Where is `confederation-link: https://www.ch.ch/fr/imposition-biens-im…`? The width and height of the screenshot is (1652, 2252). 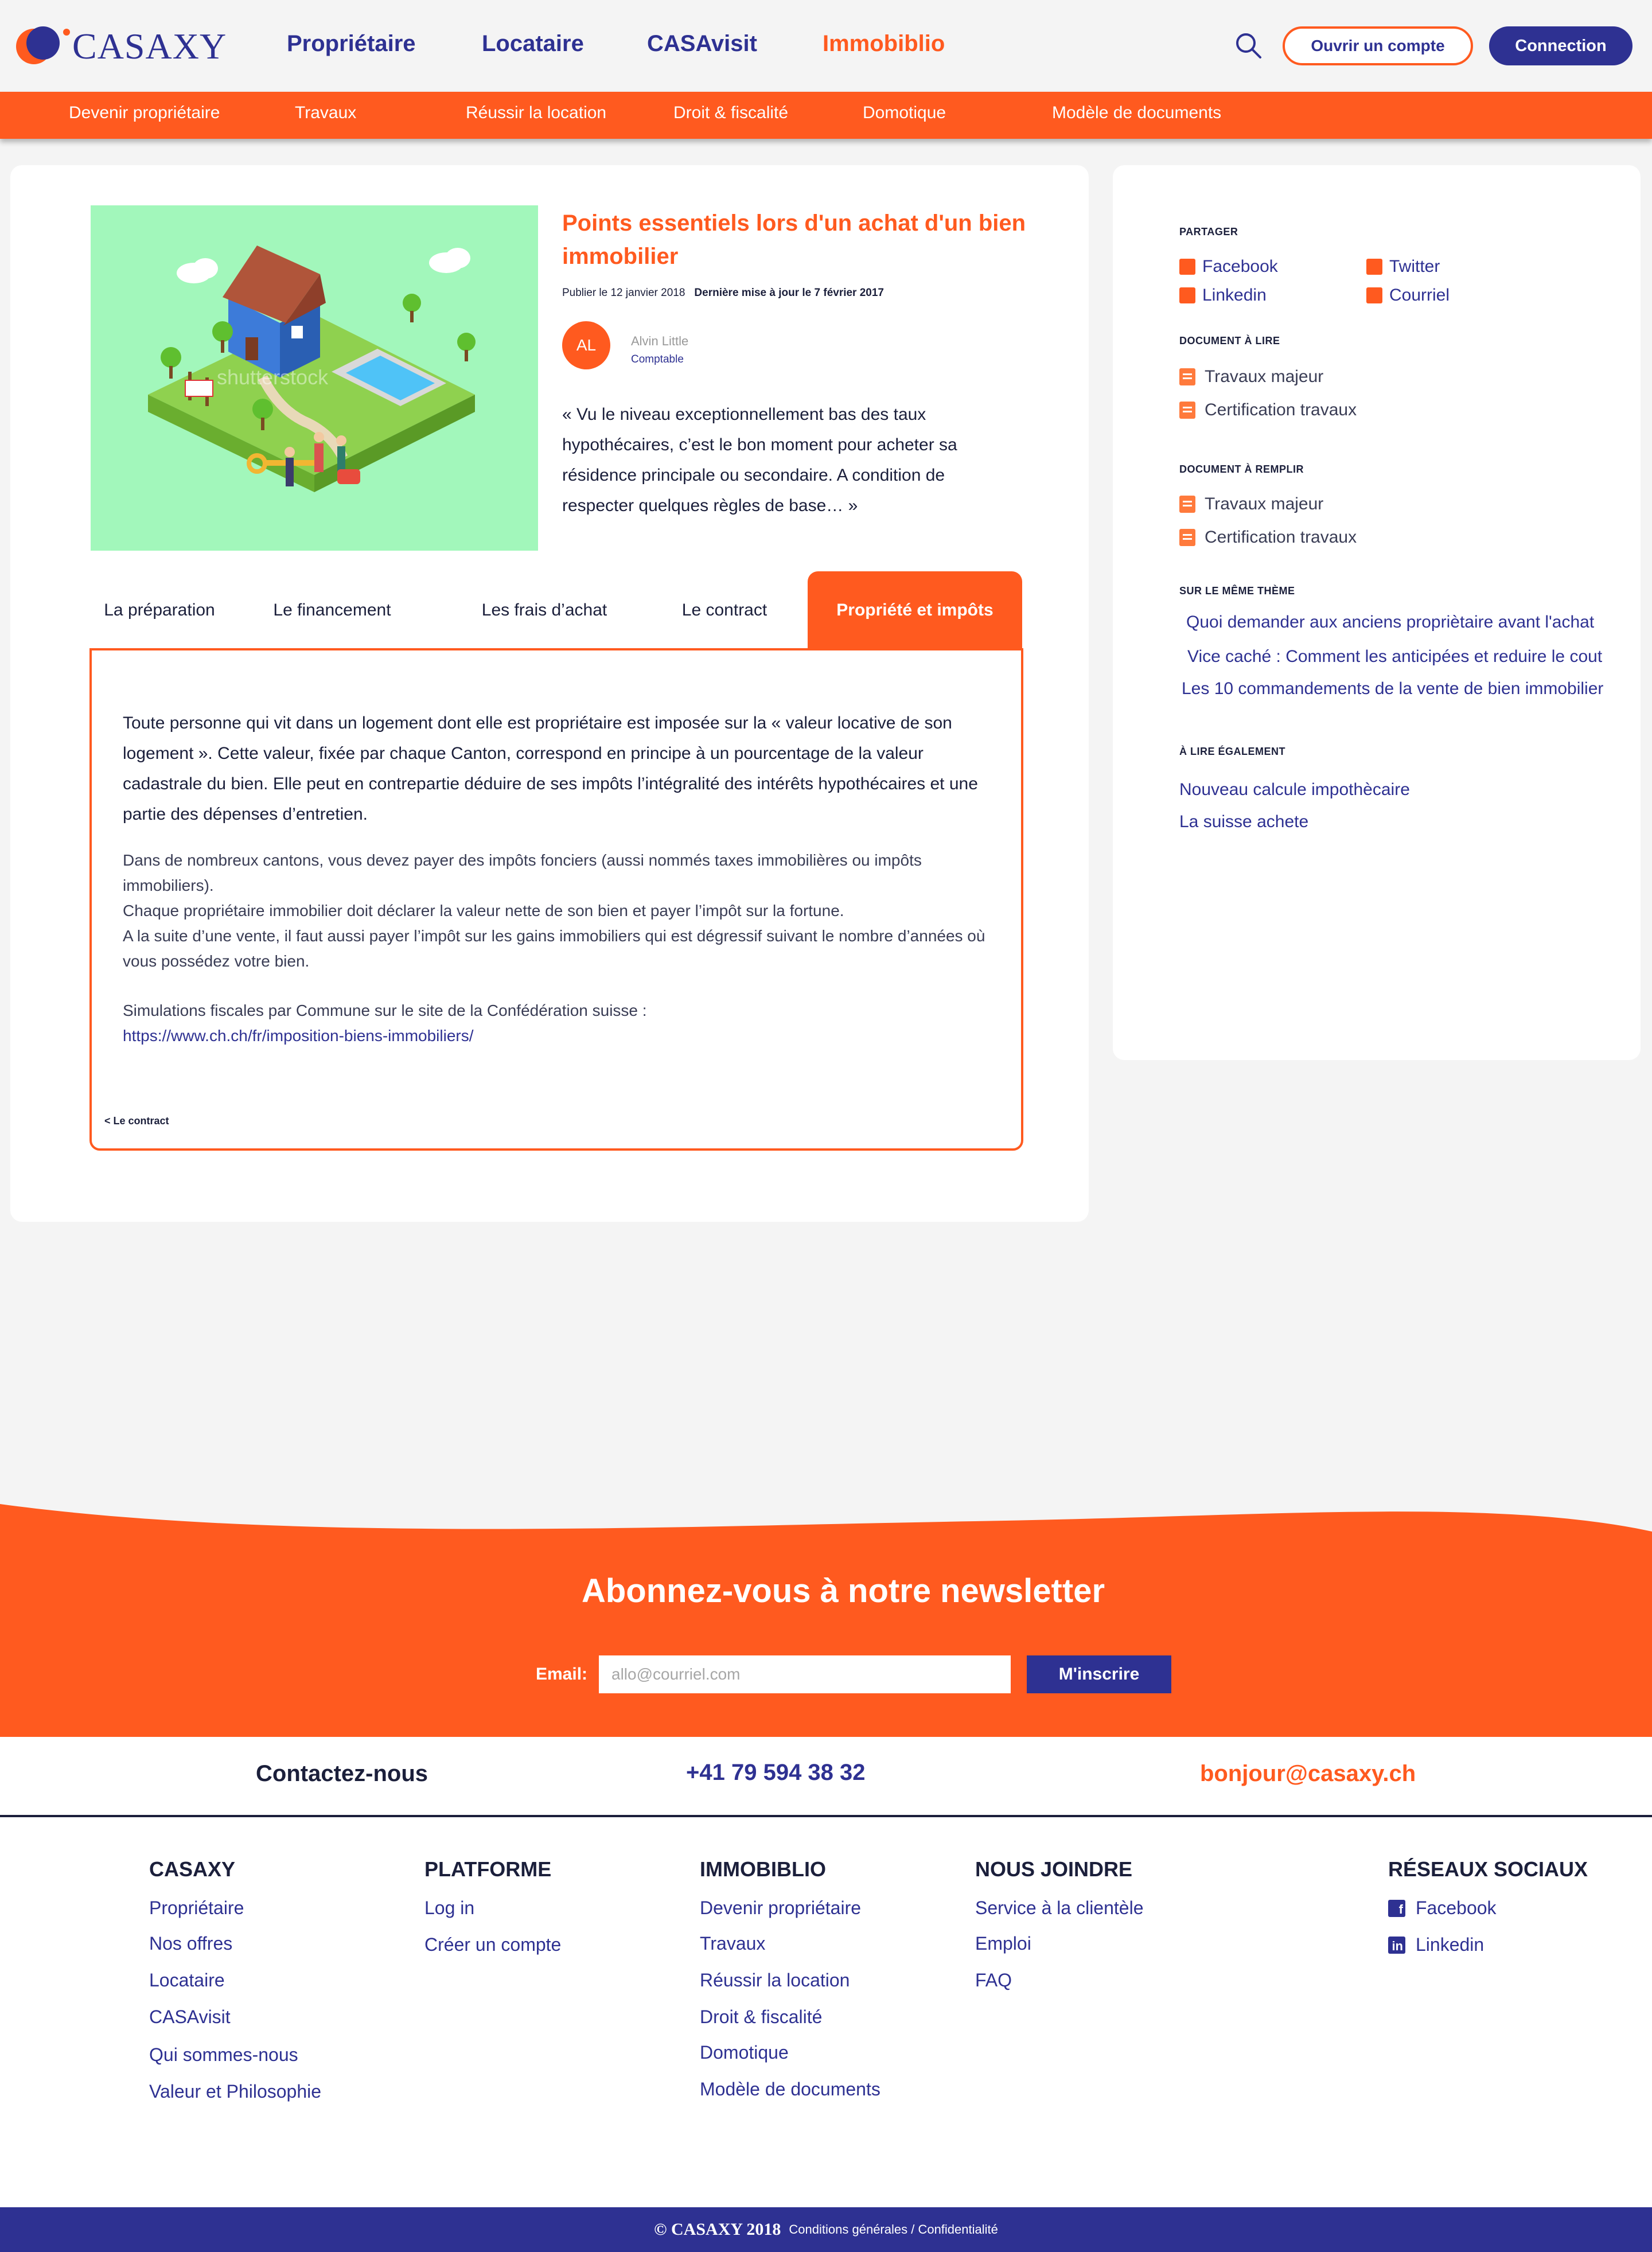
confederation-link: https://www.ch.ch/fr/imposition-biens-im… is located at coordinates (298, 1036).